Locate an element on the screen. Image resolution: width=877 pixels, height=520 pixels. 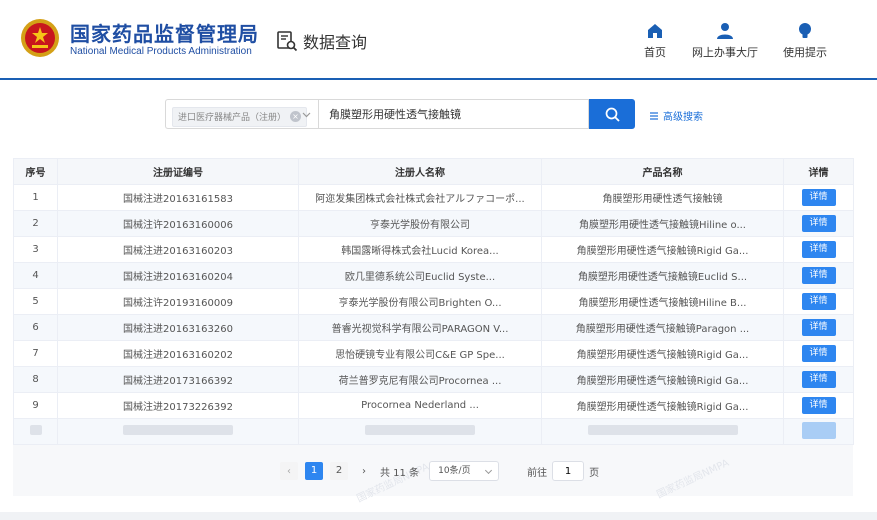
nav-online-service-hall: 网上办事大厅 is located at coordinates (725, 41).